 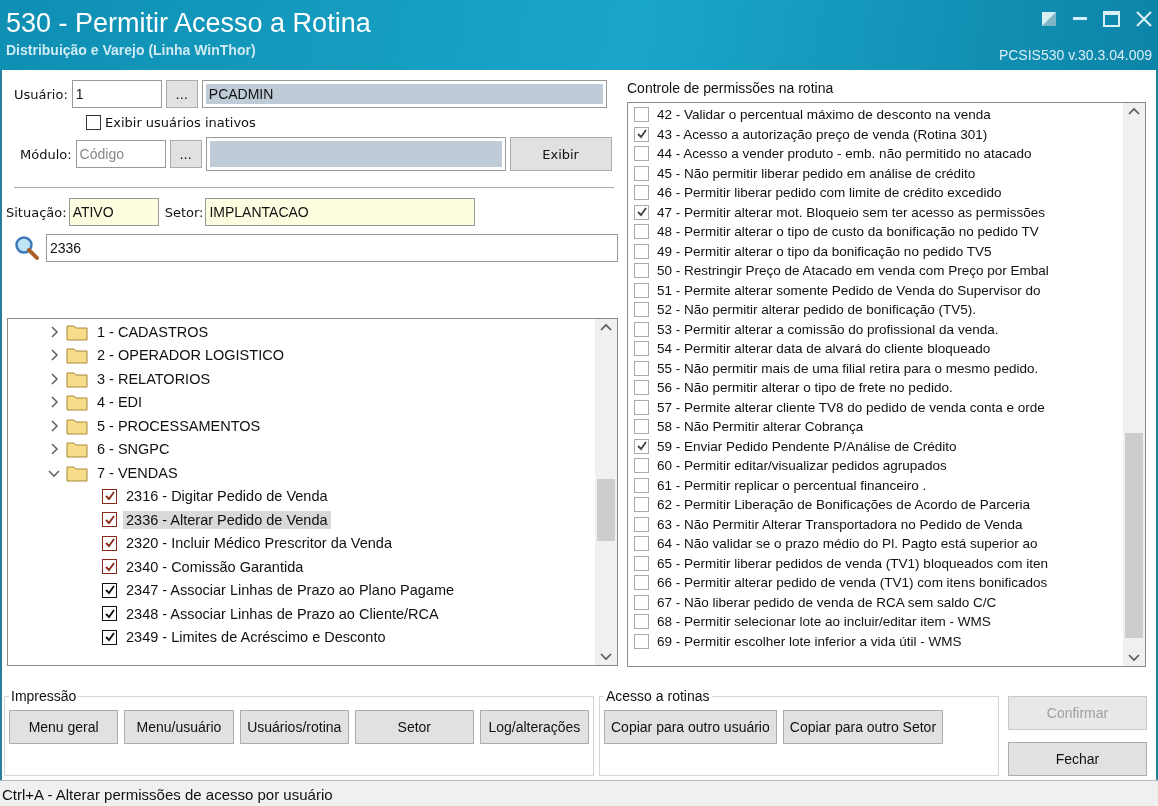 What do you see at coordinates (331, 248) in the screenshot?
I see `search-field: 2336` at bounding box center [331, 248].